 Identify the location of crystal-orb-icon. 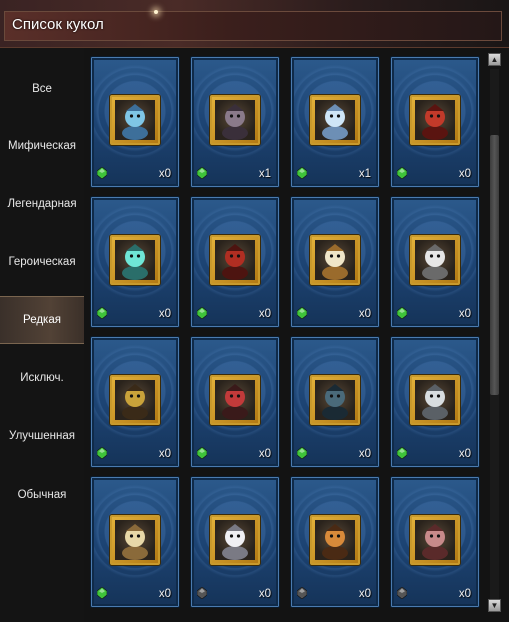
(135, 262).